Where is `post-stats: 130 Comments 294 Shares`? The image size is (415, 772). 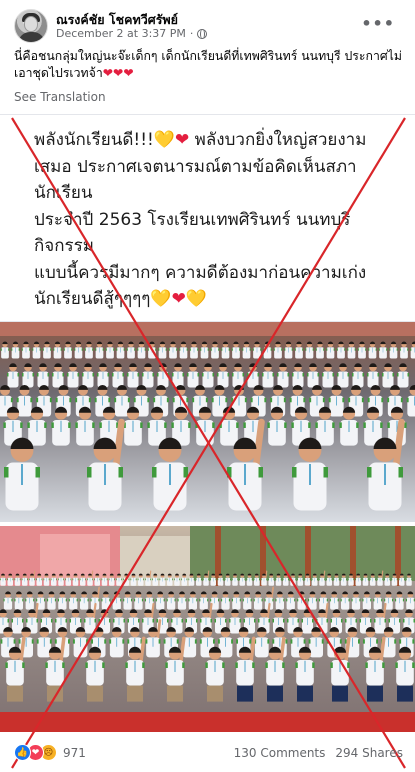
post-stats: 130 Comments 294 Shares is located at coordinates (318, 753).